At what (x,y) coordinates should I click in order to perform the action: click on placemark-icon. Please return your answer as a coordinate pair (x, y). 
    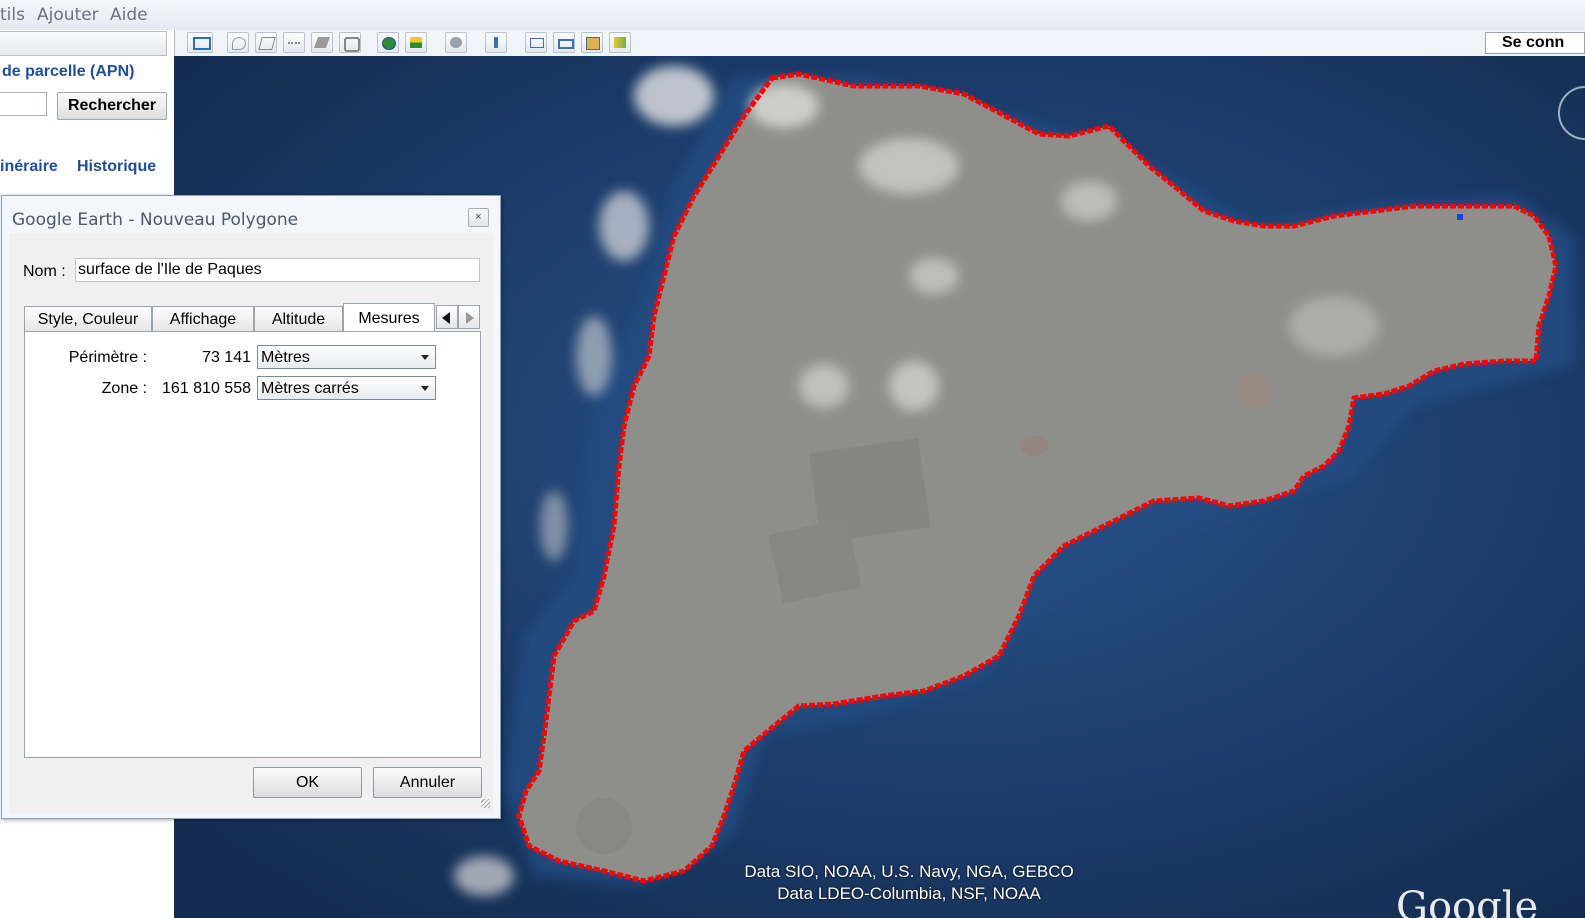
    Looking at the image, I should click on (239, 43).